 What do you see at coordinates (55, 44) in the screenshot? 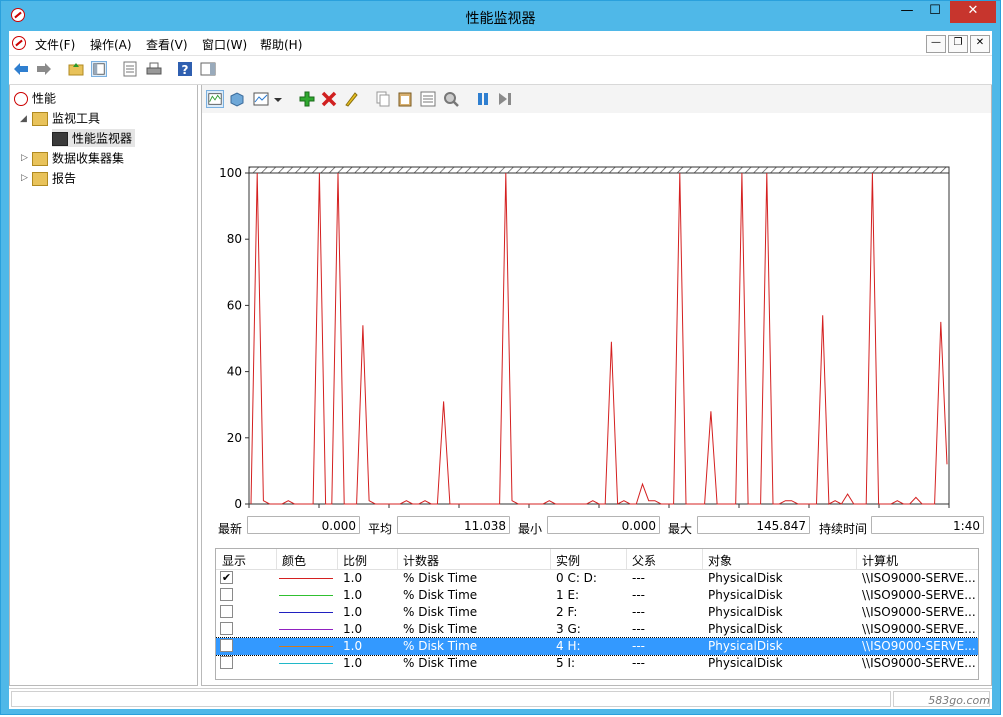
I see `menu-file: 文件(F)` at bounding box center [55, 44].